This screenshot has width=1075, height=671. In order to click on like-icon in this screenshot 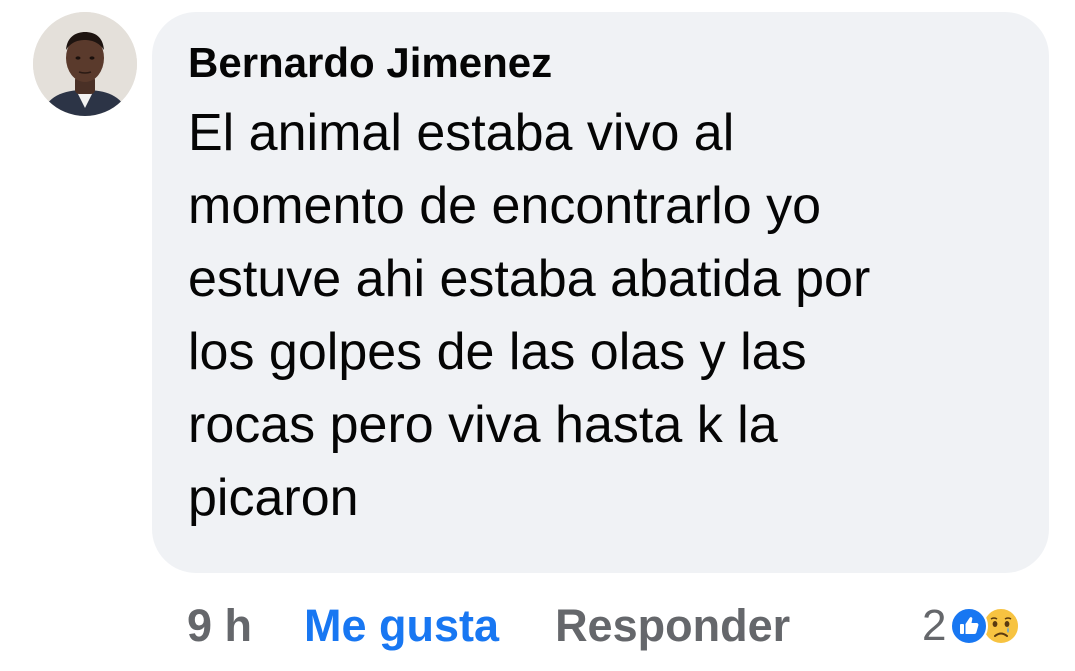, I will do `click(969, 626)`.